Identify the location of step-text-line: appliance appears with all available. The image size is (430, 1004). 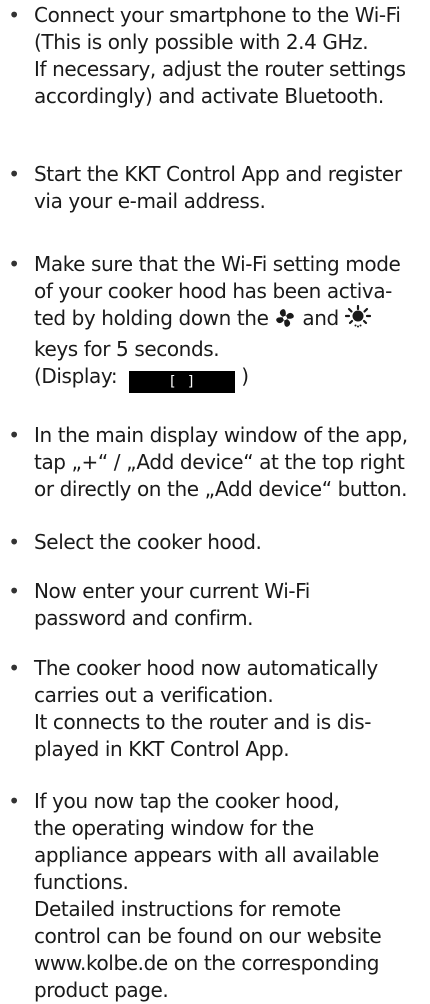
(206, 855).